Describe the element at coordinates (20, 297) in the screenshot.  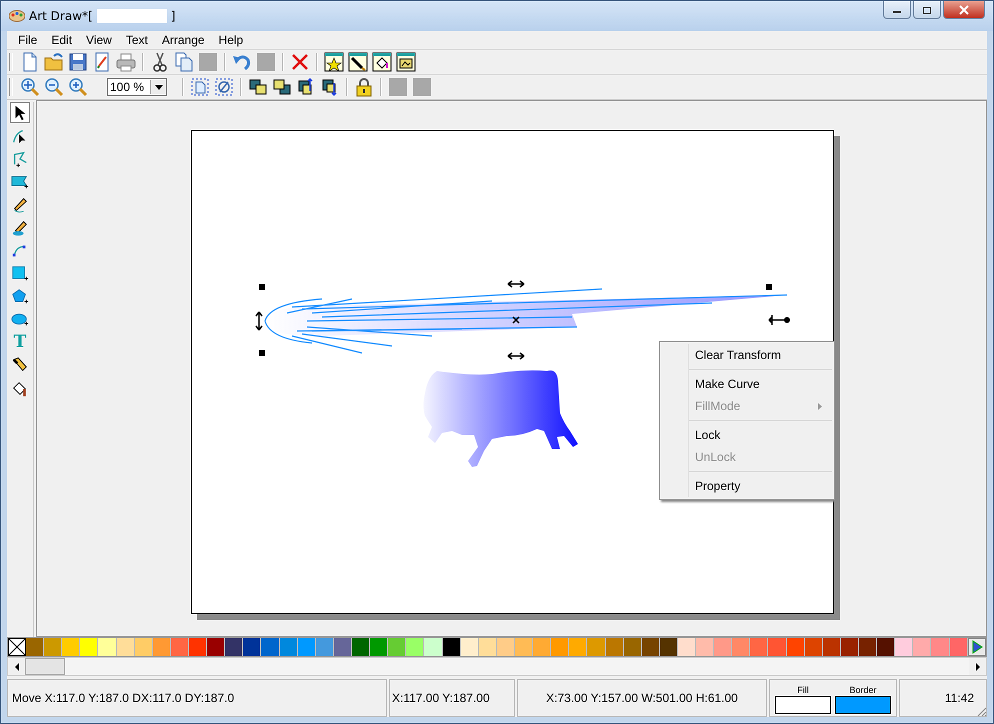
I see `pentagon-tool-icon` at that location.